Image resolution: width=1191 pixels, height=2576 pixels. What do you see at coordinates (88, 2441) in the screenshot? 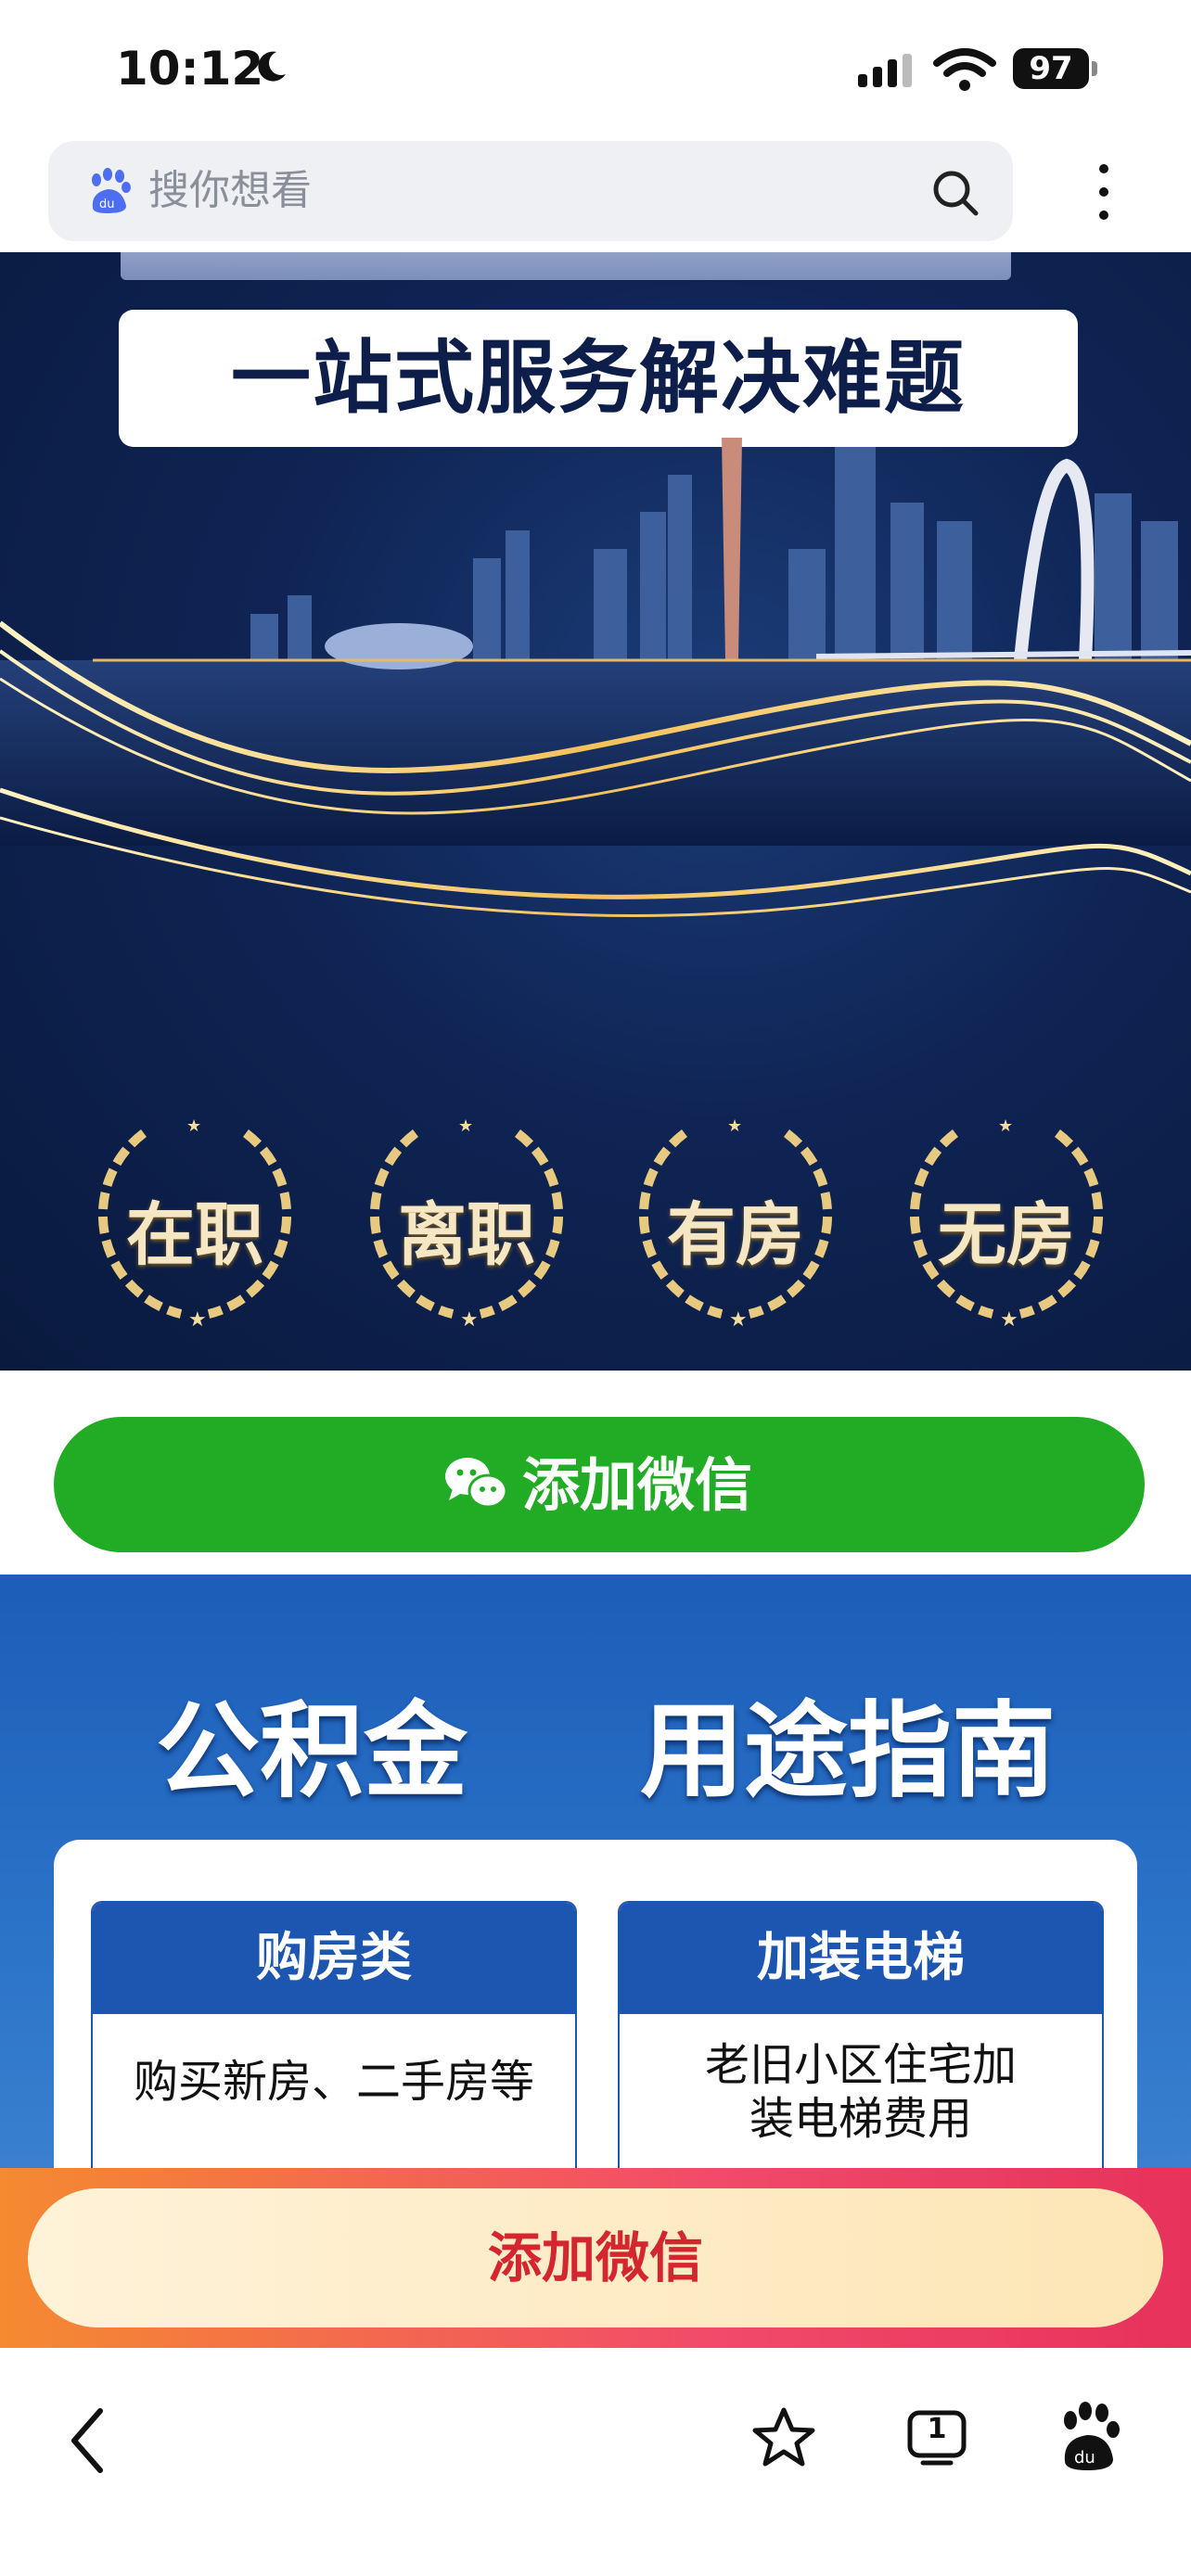
I see `back-icon` at bounding box center [88, 2441].